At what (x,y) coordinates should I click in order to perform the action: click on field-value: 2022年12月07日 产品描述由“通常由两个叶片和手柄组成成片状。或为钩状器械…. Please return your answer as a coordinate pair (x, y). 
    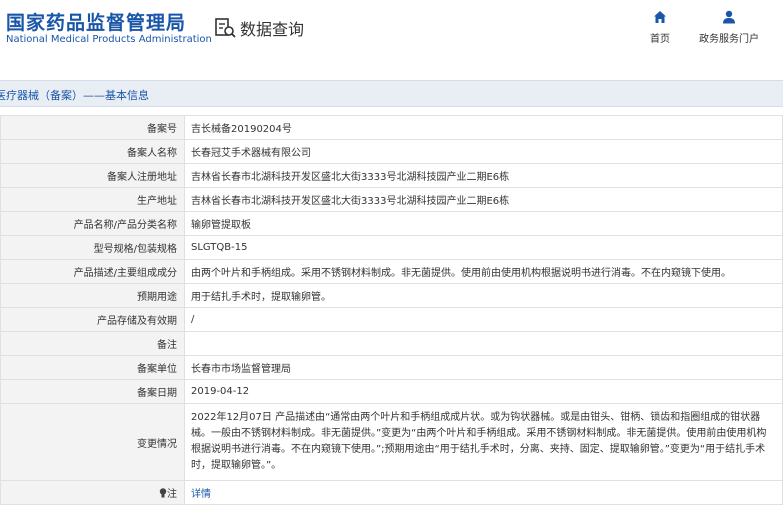
    Looking at the image, I should click on (483, 442).